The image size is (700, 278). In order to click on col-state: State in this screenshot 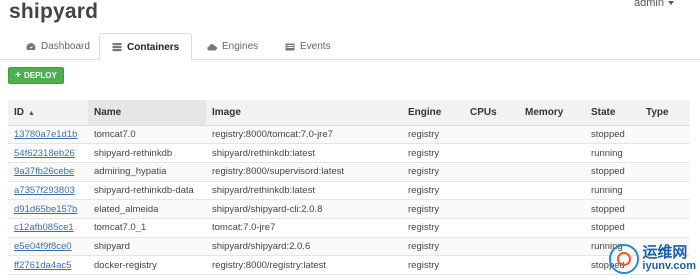, I will do `click(612, 113)`.